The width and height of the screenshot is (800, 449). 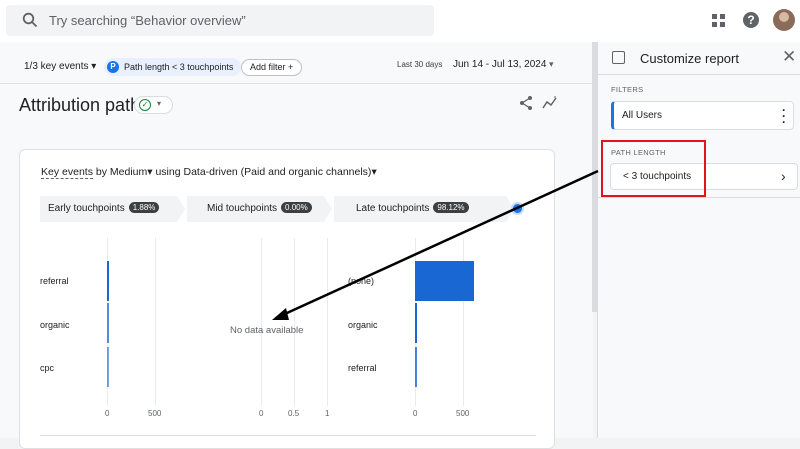 I want to click on stage-mid: Mid touchpoints 0.00%, so click(x=259, y=209).